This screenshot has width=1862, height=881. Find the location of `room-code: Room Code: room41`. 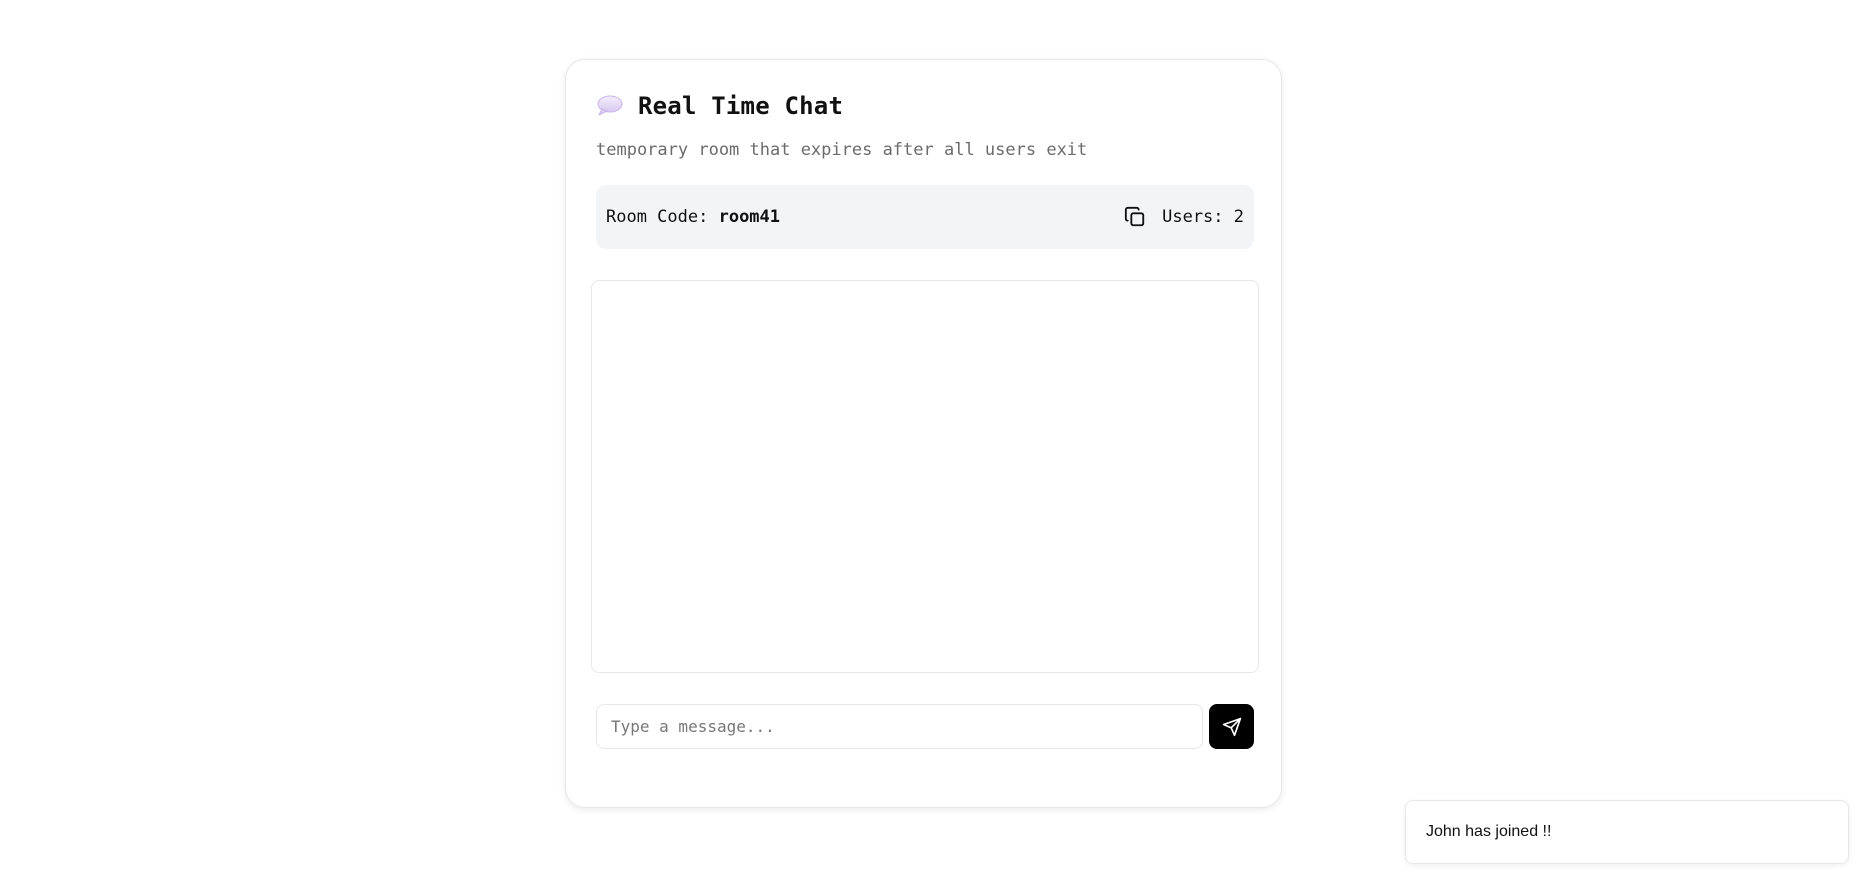

room-code: Room Code: room41 is located at coordinates (693, 217).